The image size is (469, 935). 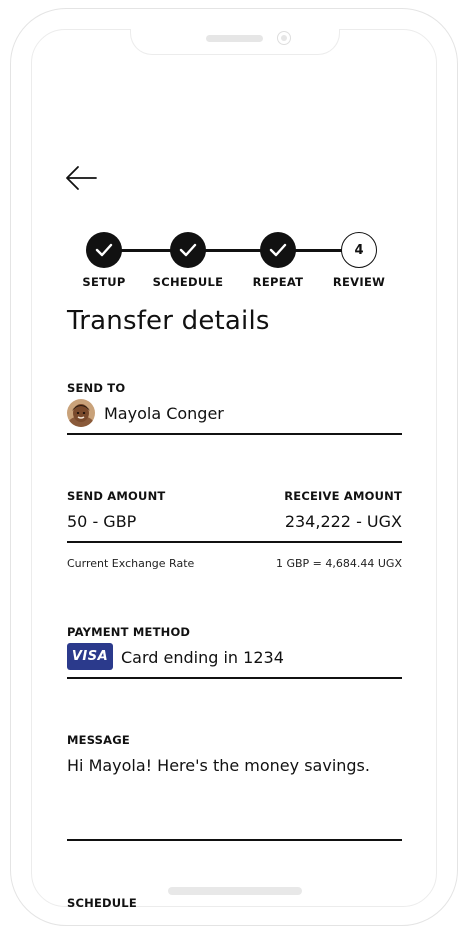 I want to click on step-schedule-indicator, so click(x=188, y=250).